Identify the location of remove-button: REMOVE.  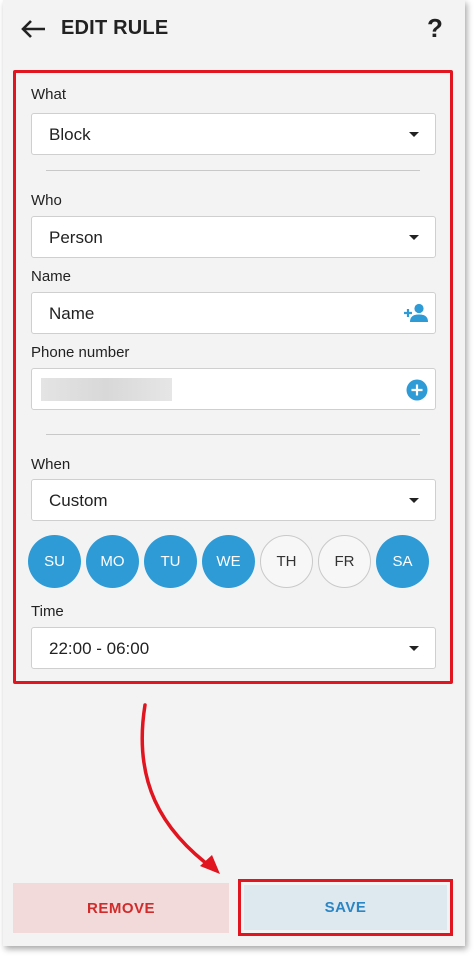
(121, 908).